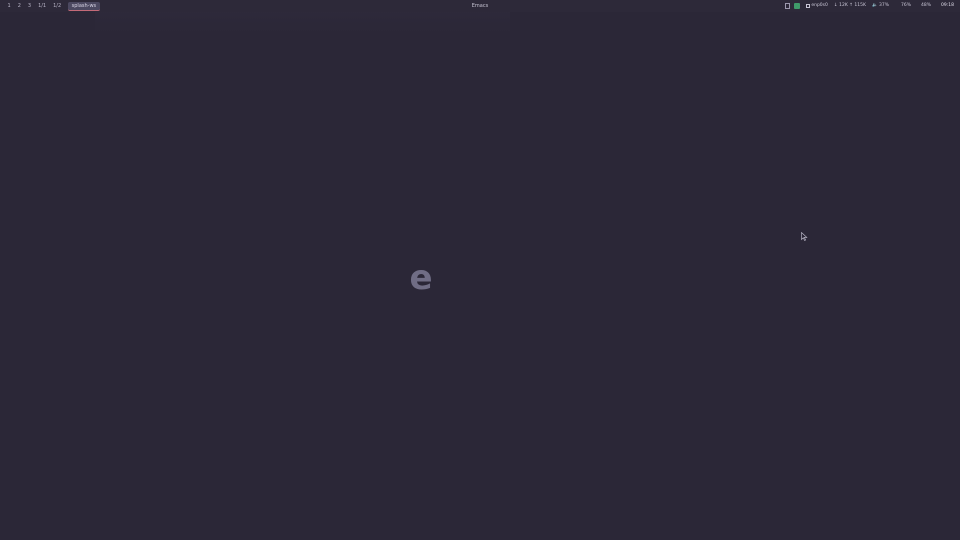  What do you see at coordinates (19, 6) in the screenshot?
I see `workspace-2: 2` at bounding box center [19, 6].